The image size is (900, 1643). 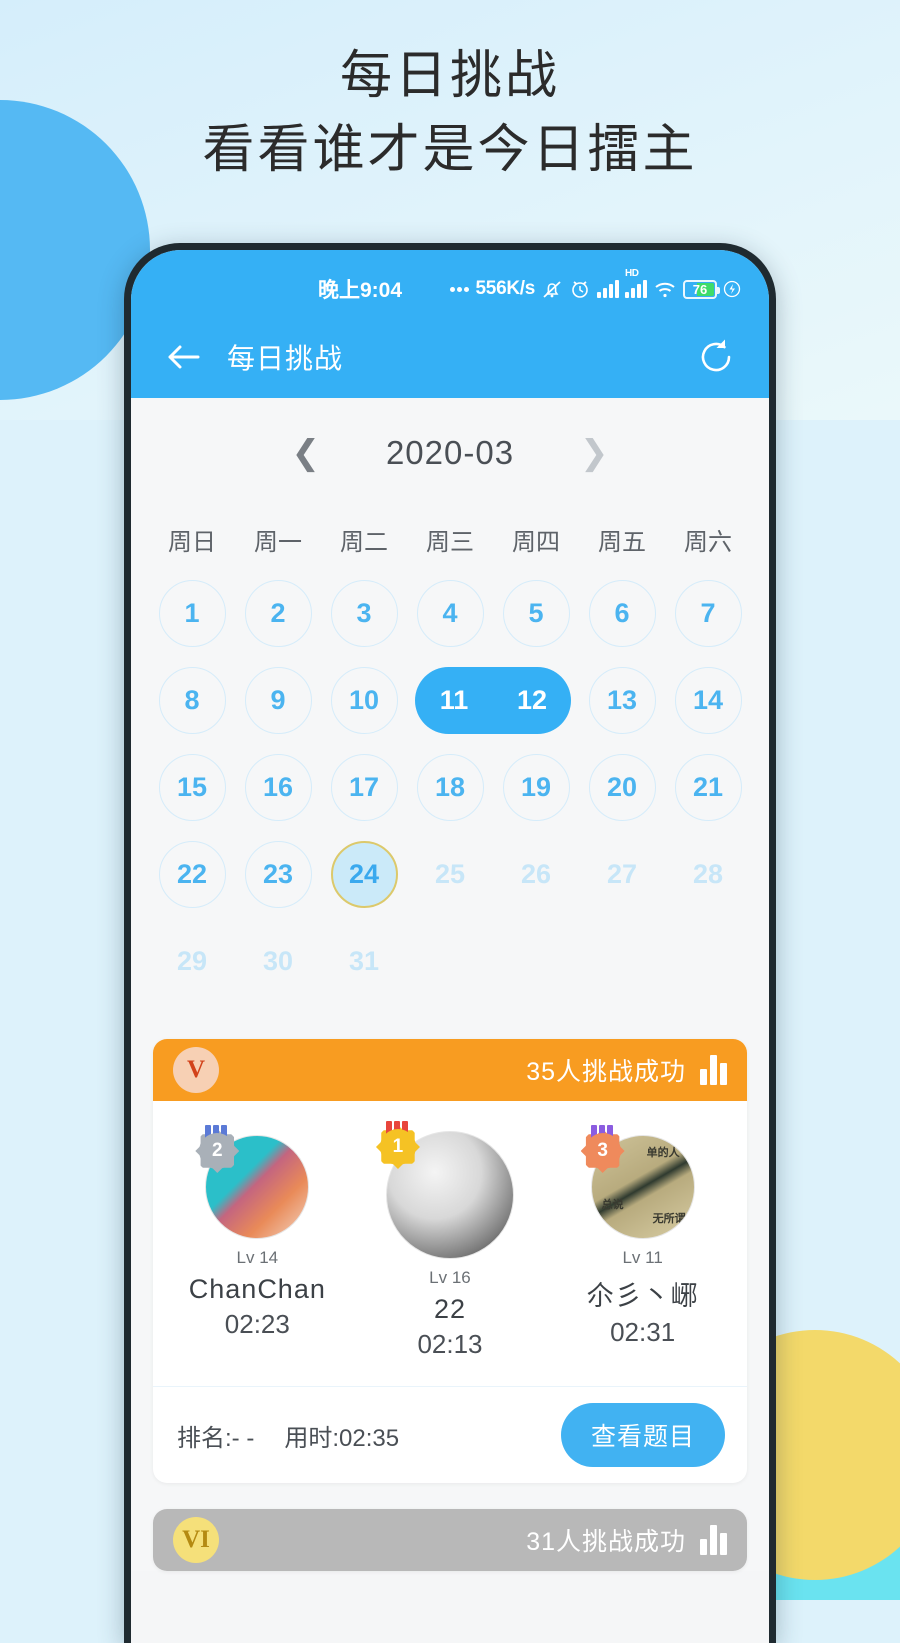 I want to click on calendar-day-today: 24, so click(x=364, y=874).